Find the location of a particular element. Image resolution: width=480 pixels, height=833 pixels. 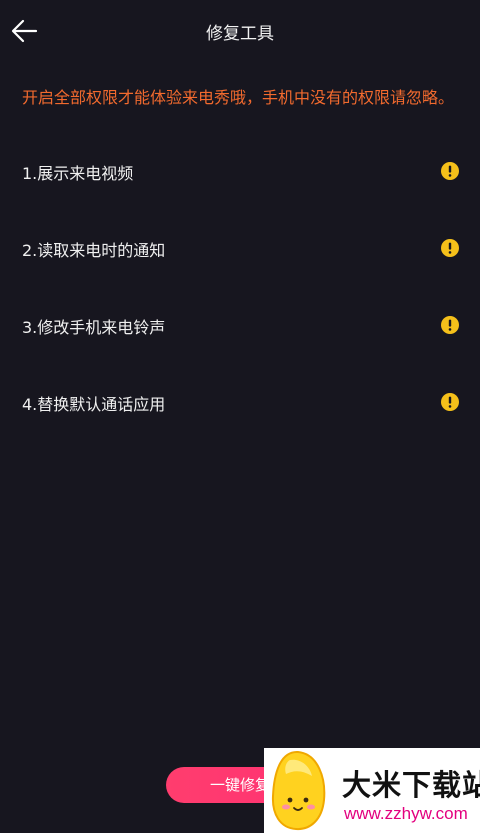

permission-label: 4.替换默认通话应用 is located at coordinates (94, 404).